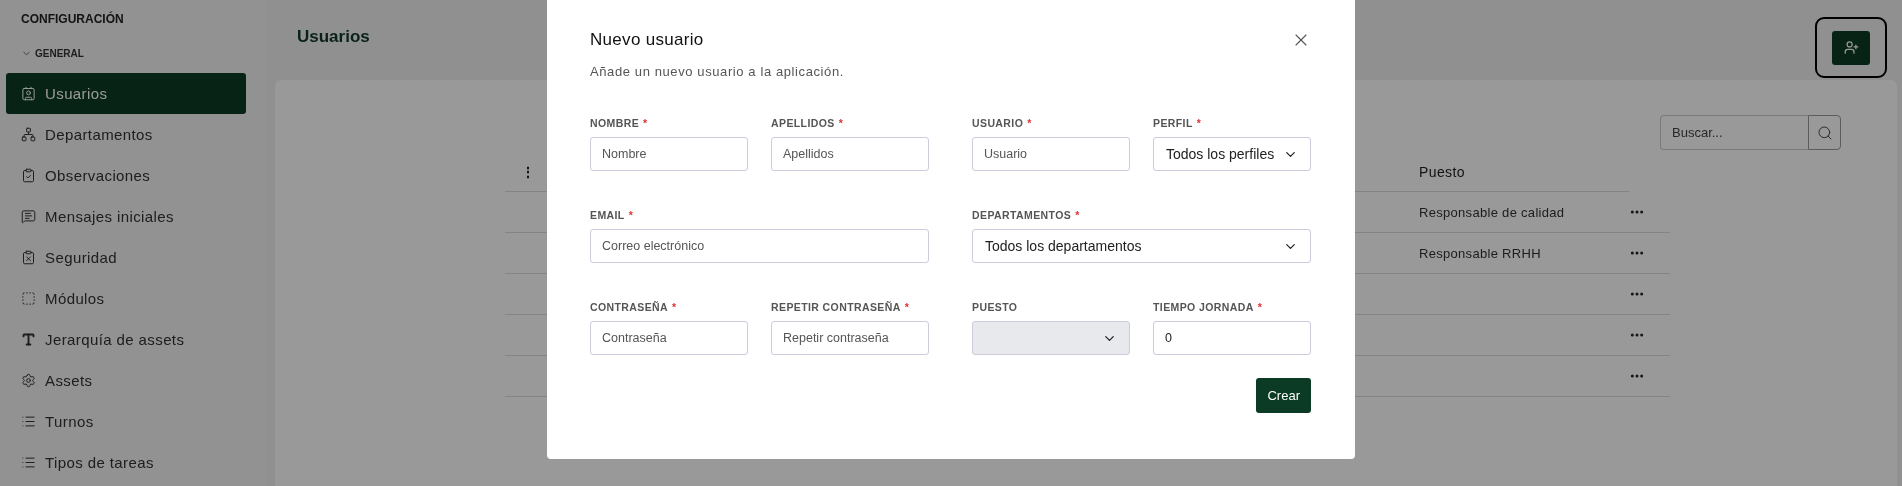  What do you see at coordinates (126, 93) in the screenshot?
I see `sidebar-item: Usuarios` at bounding box center [126, 93].